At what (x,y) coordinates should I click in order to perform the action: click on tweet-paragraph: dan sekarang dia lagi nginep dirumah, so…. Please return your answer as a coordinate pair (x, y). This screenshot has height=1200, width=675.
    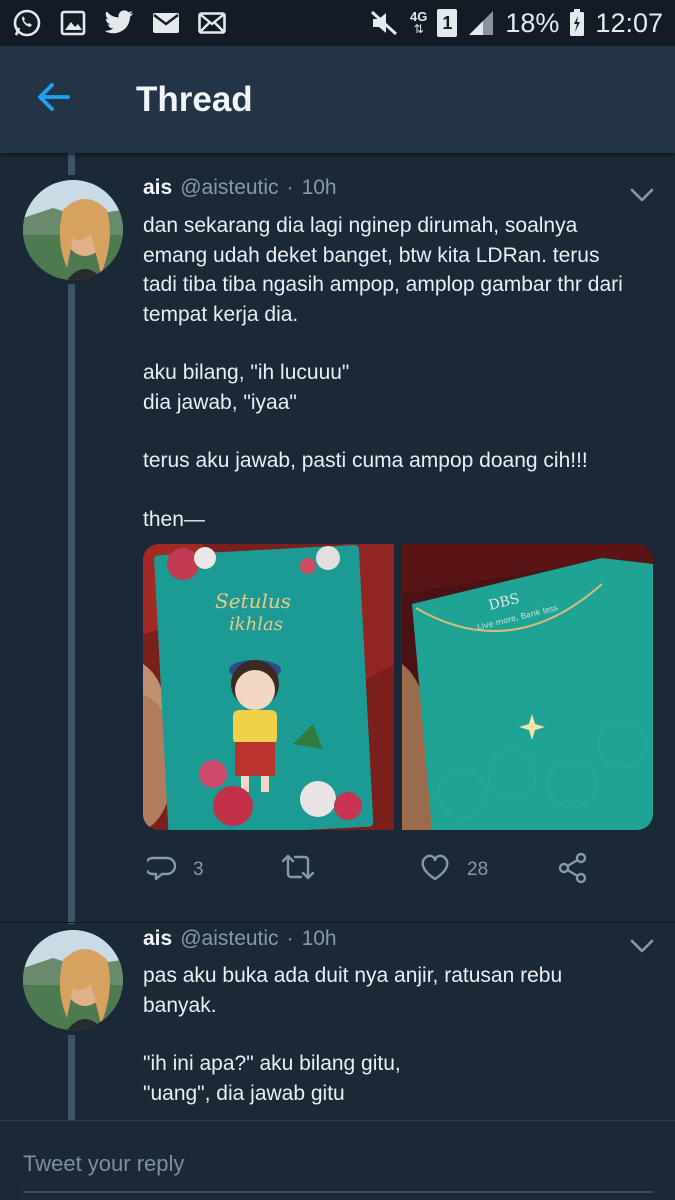
    Looking at the image, I should click on (383, 270).